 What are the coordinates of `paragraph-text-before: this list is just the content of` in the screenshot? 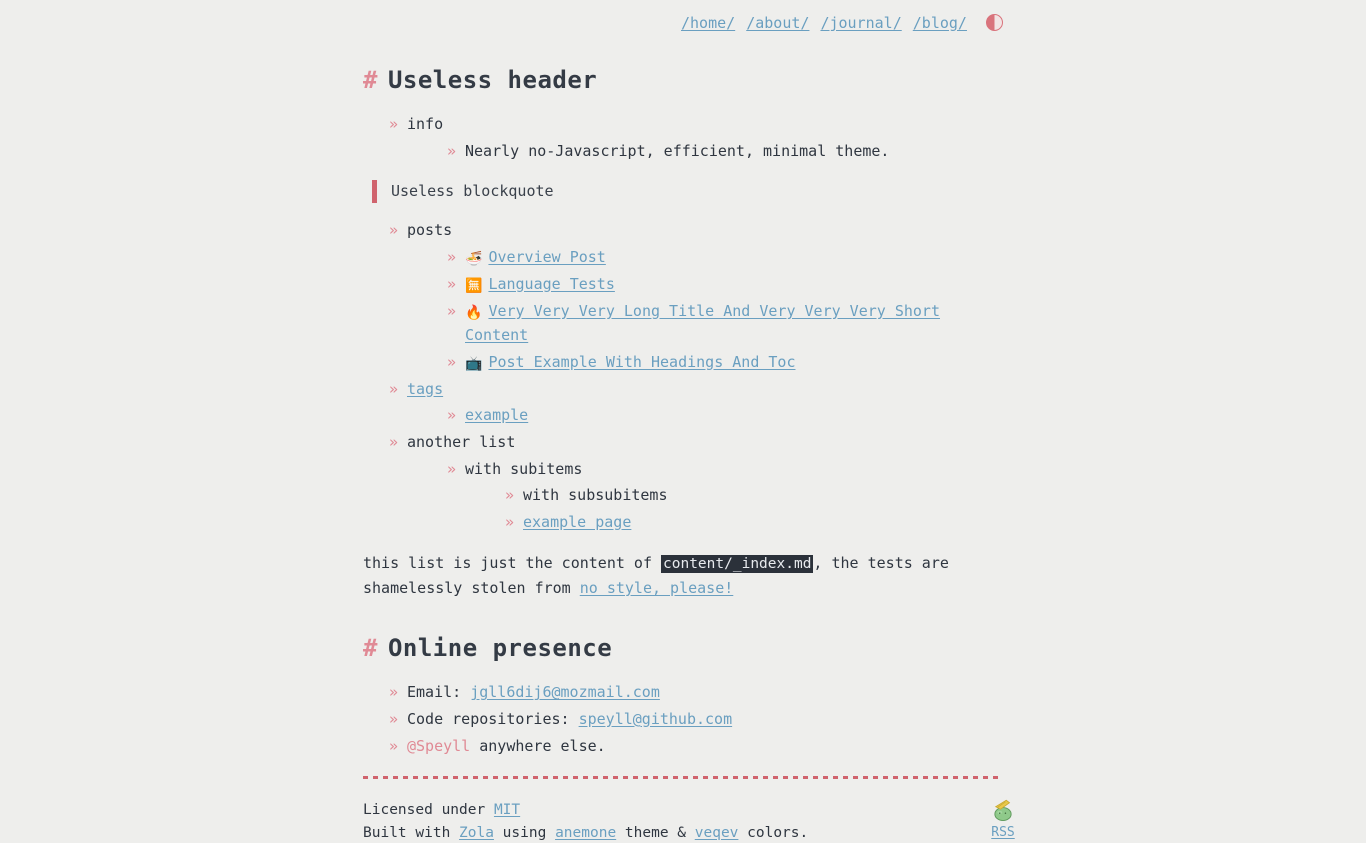 It's located at (512, 562).